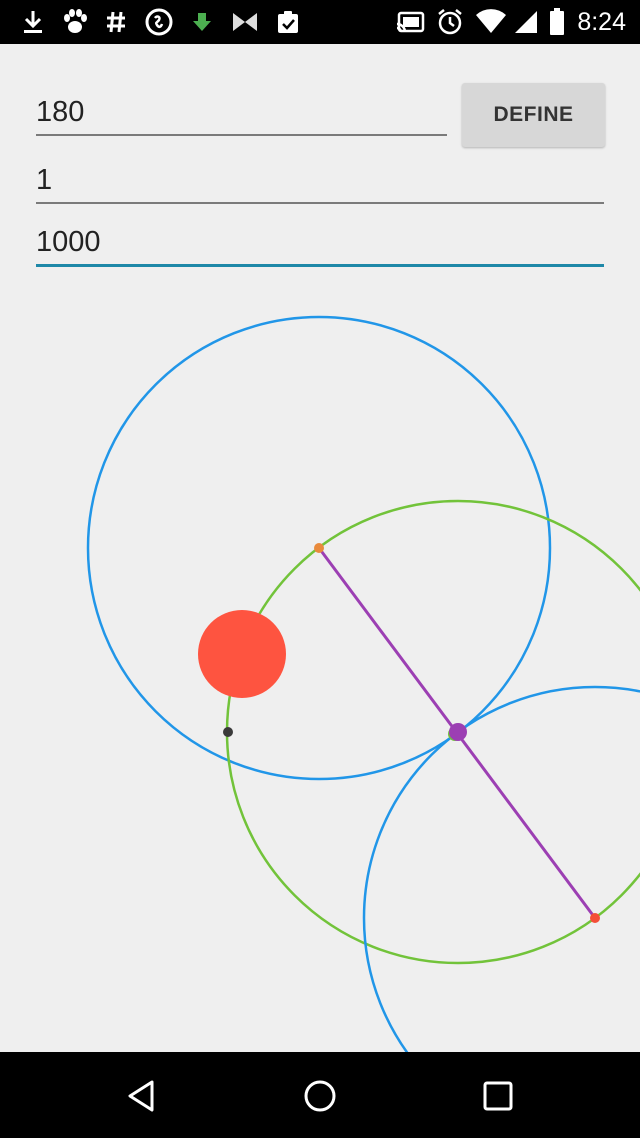 This screenshot has height=1138, width=640. I want to click on angle-field, so click(241, 113).